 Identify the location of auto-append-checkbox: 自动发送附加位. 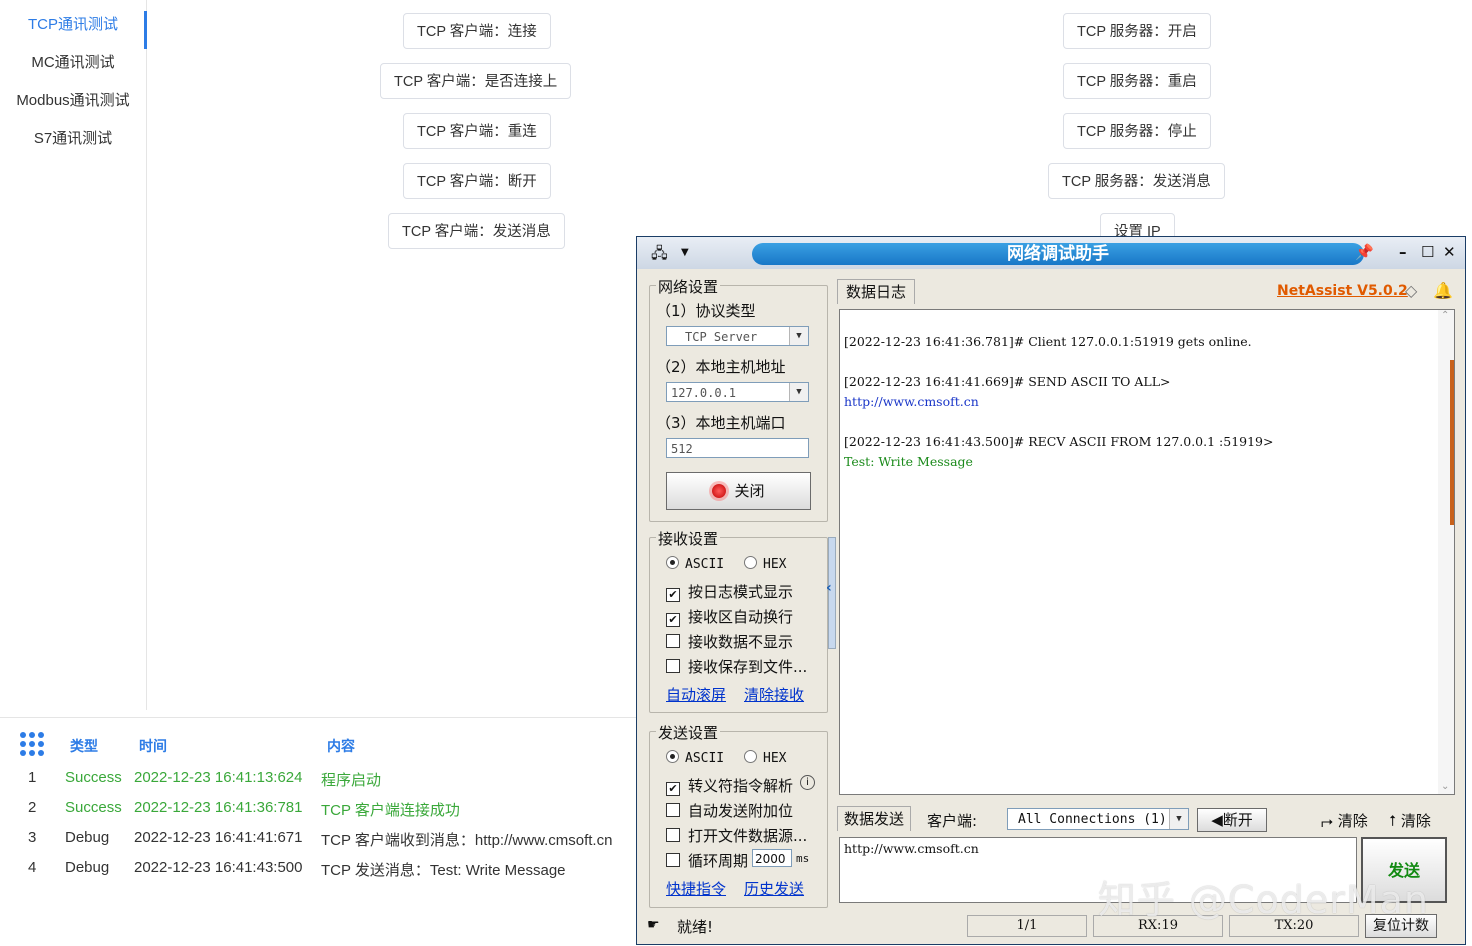
(729, 810).